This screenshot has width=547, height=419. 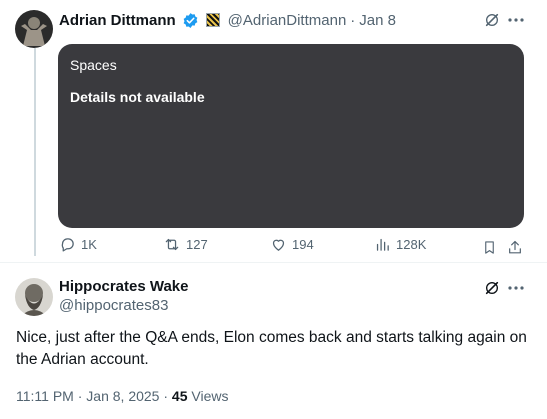 I want to click on reply-timestamp: 11:11 PM · Jan 8, 2025 ·, so click(x=94, y=396).